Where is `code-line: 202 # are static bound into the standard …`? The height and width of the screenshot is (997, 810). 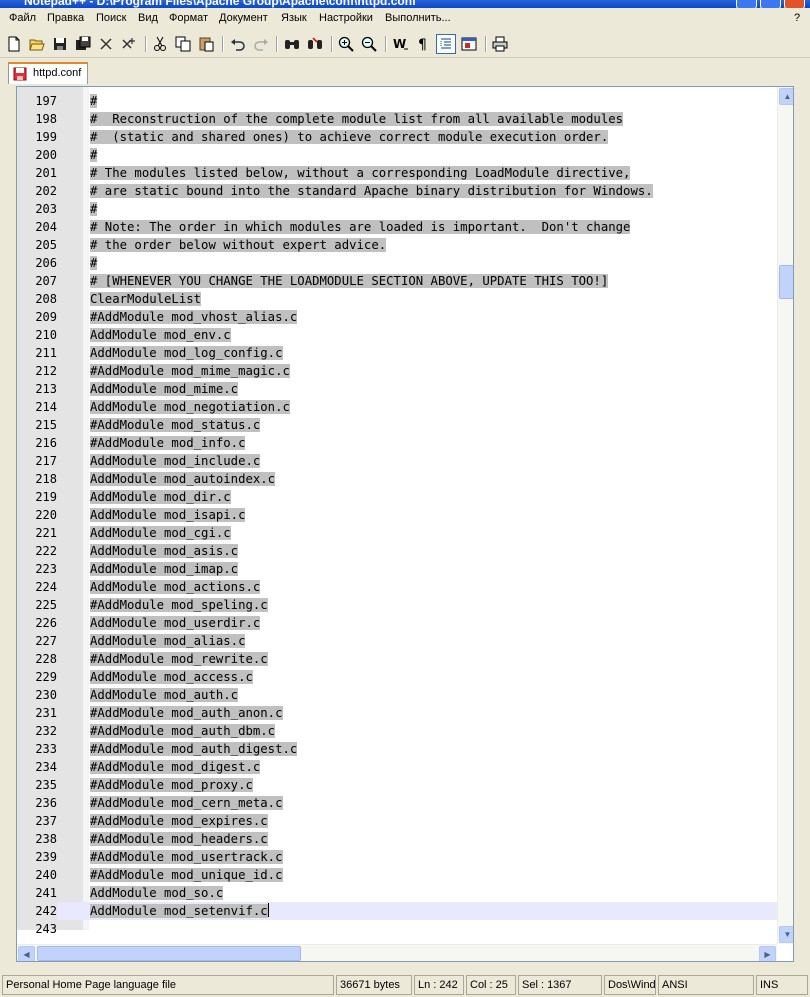
code-line: 202 # are static bound into the standard … is located at coordinates (397, 191).